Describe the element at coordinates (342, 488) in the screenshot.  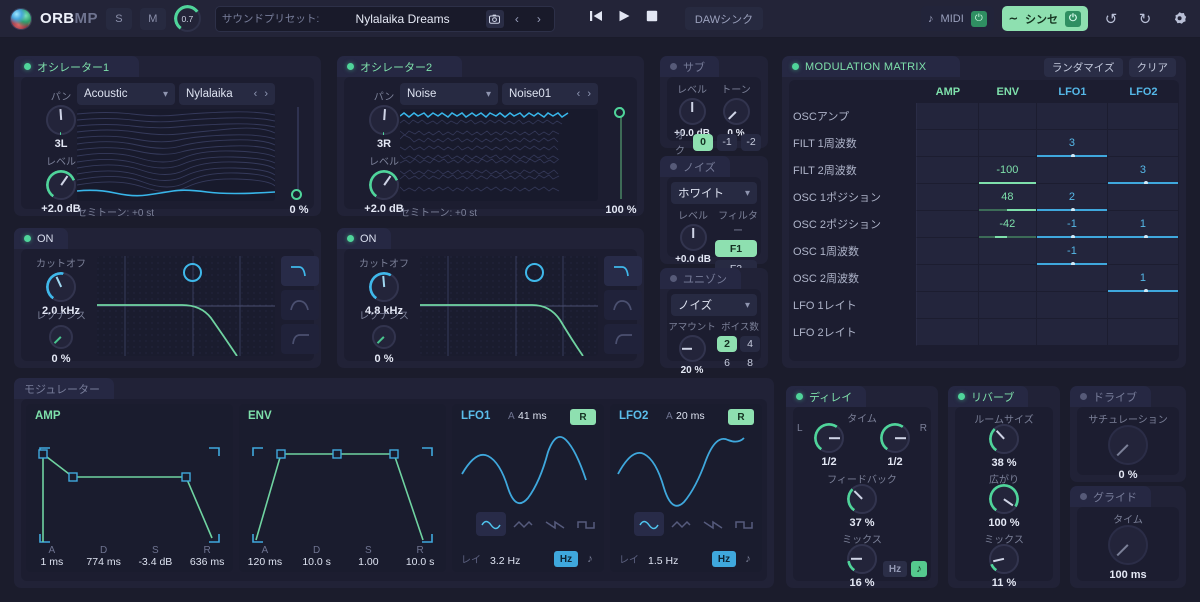
I see `env-envelope: ENV A 120 ms D 10.0 s S 1.00 R 10.0 s` at that location.